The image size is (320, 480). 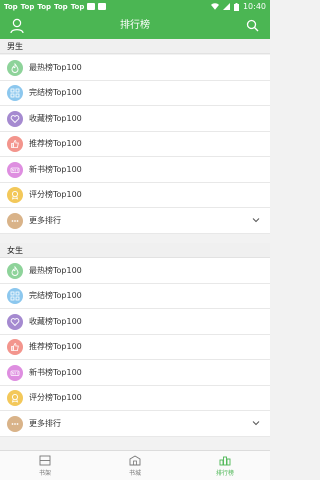 I want to click on tab-label: 排行榜, so click(x=224, y=473).